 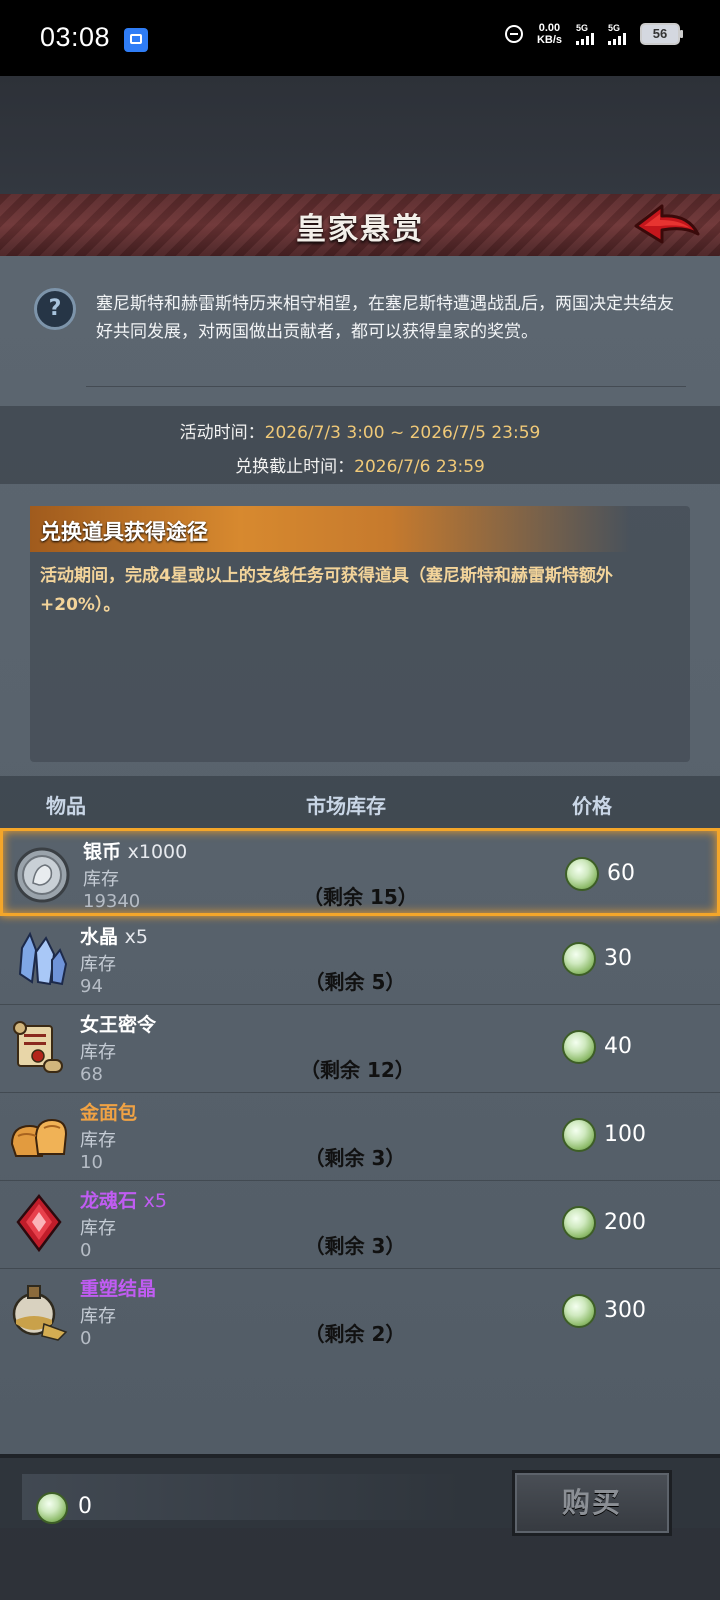 I want to click on network-speed-unit: KB/s, so click(x=549, y=40).